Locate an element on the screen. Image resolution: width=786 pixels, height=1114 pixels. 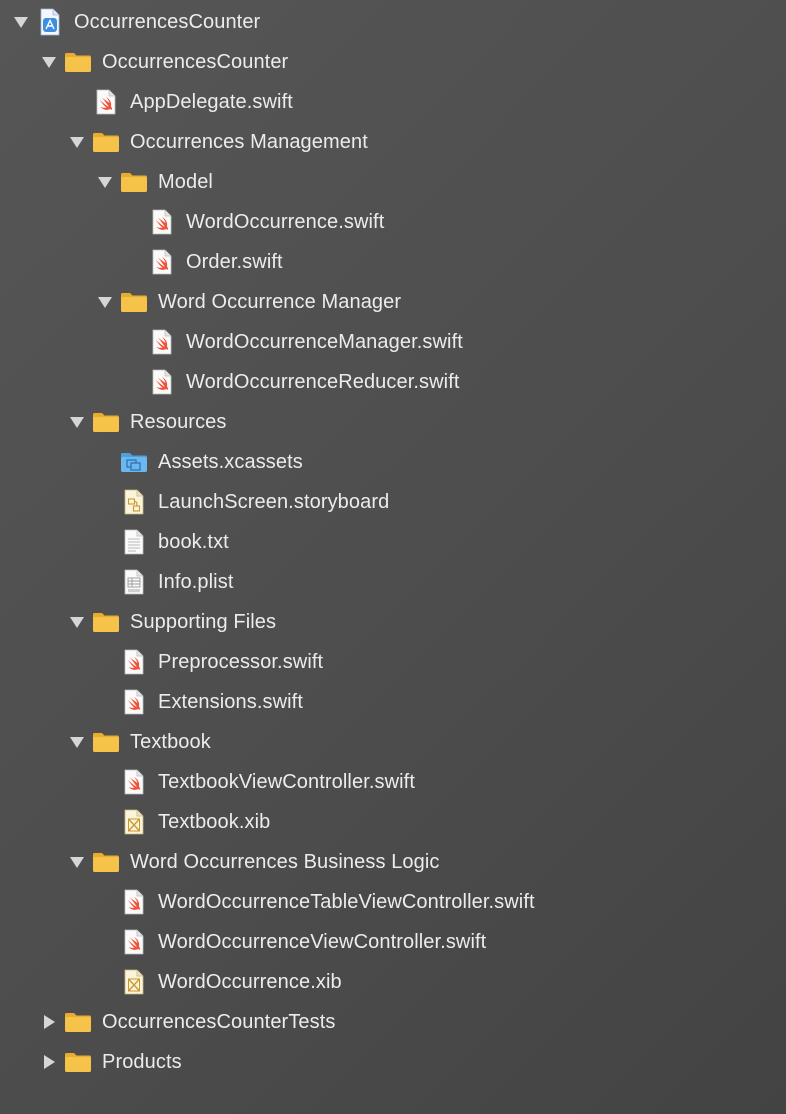
tree-row-label: Preprocessor.swift is located at coordinates (241, 662).